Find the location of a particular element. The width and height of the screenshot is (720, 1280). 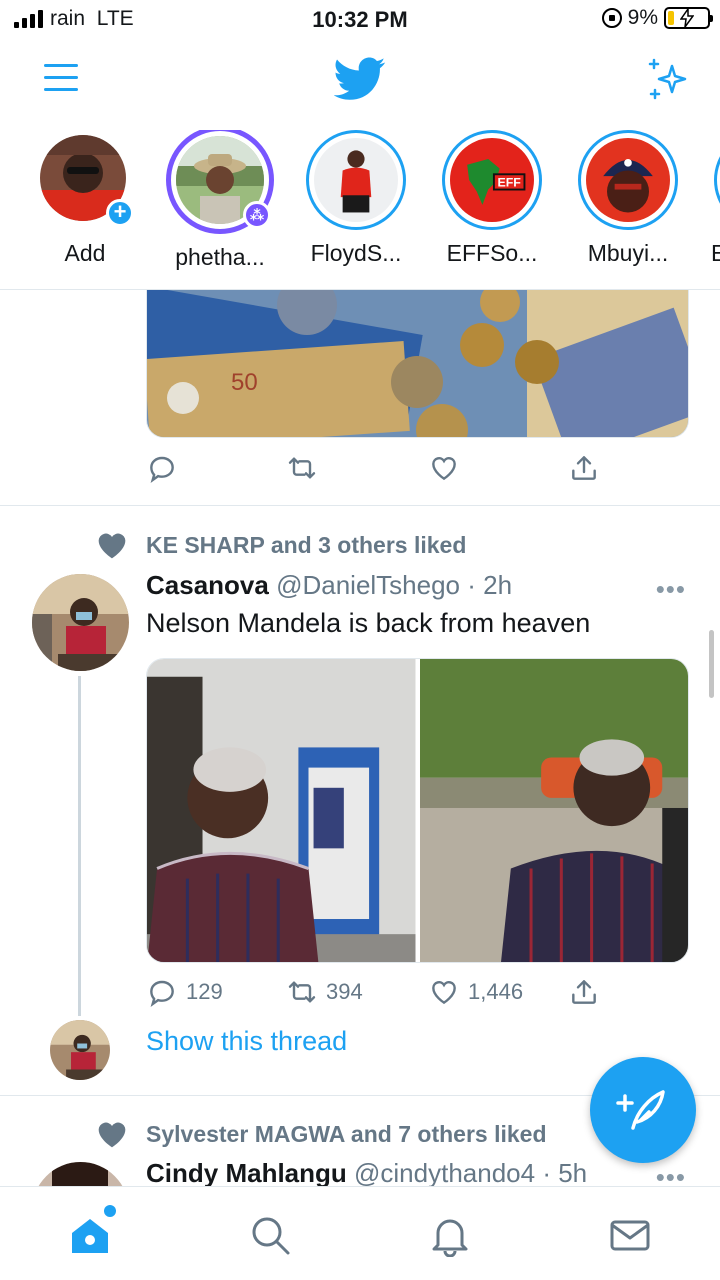

more-options-icon: ••• is located at coordinates (671, 589).